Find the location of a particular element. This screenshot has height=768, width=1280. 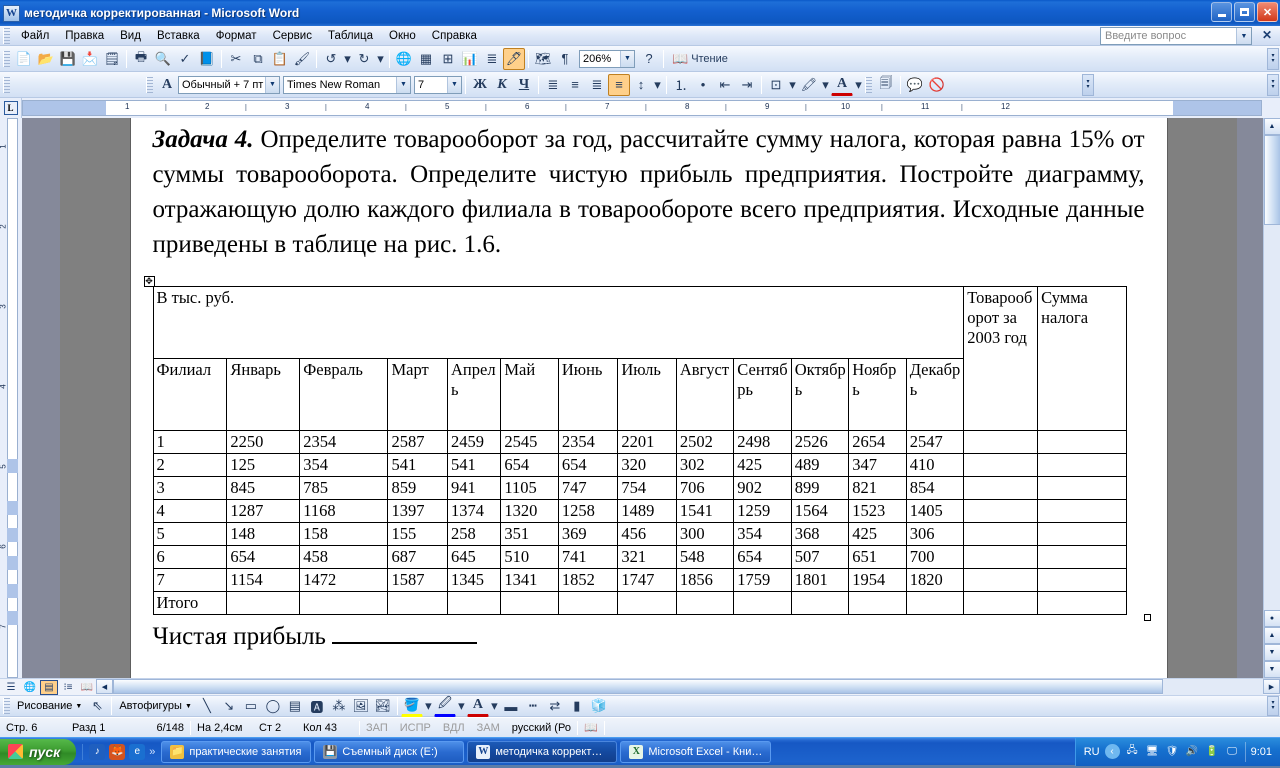

text-box-icon: ▤ is located at coordinates (295, 706).